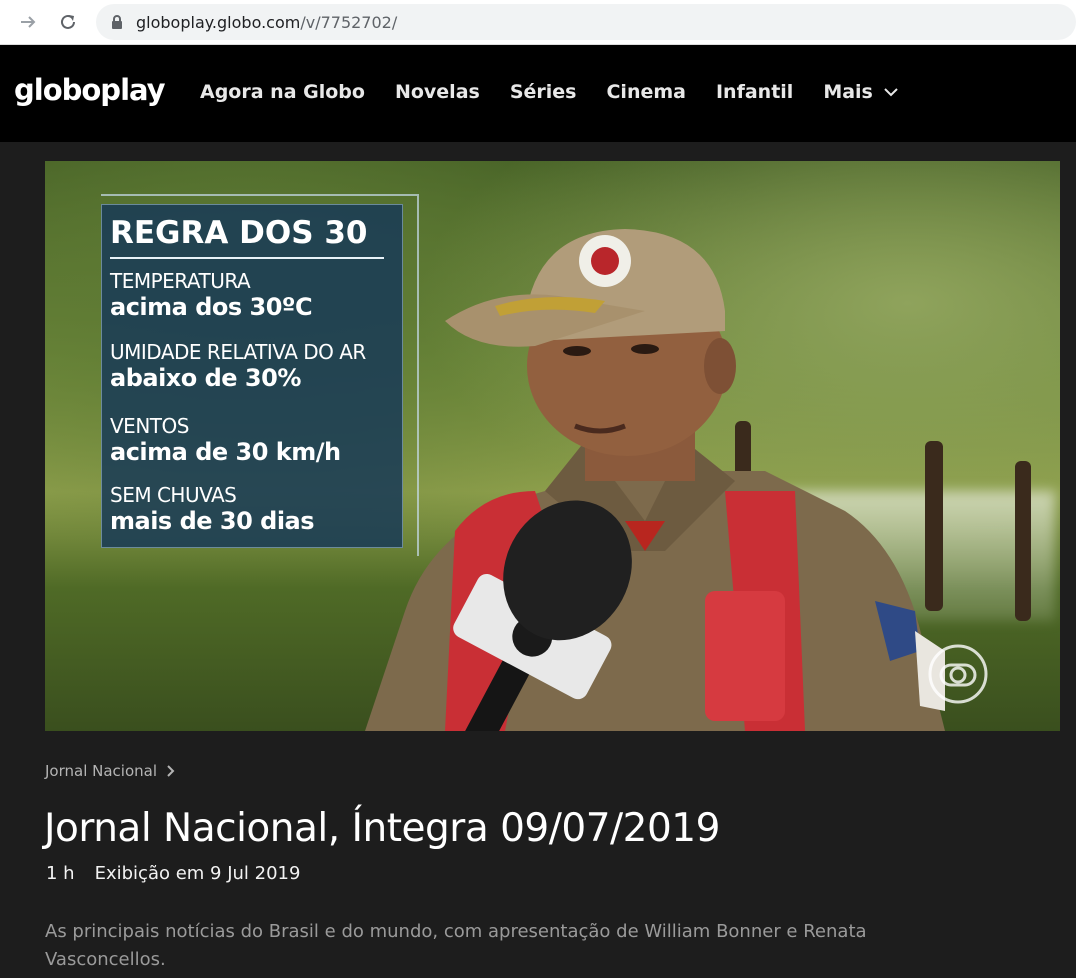  I want to click on duration: 1 h, so click(60, 873).